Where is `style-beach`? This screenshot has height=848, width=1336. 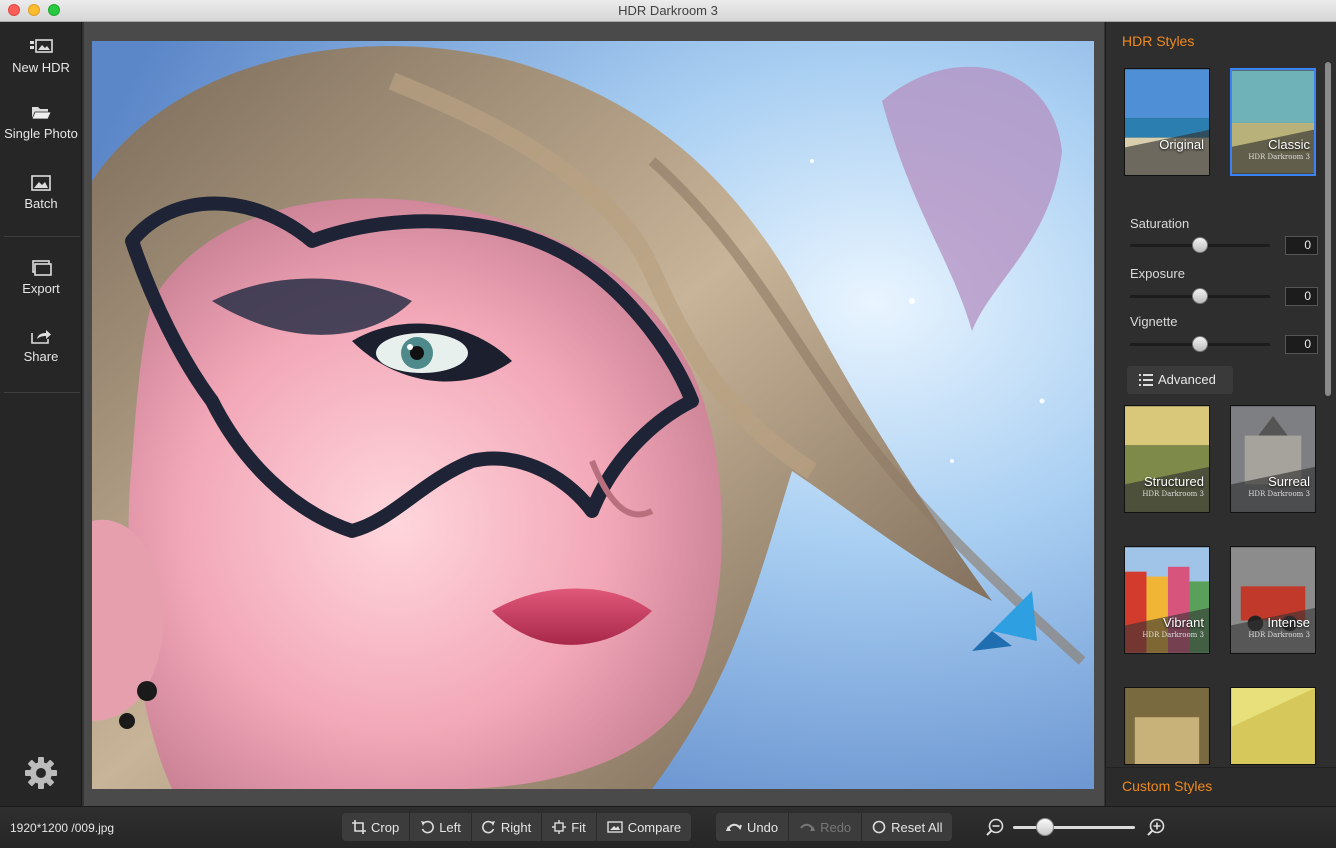
style-beach is located at coordinates (1273, 726).